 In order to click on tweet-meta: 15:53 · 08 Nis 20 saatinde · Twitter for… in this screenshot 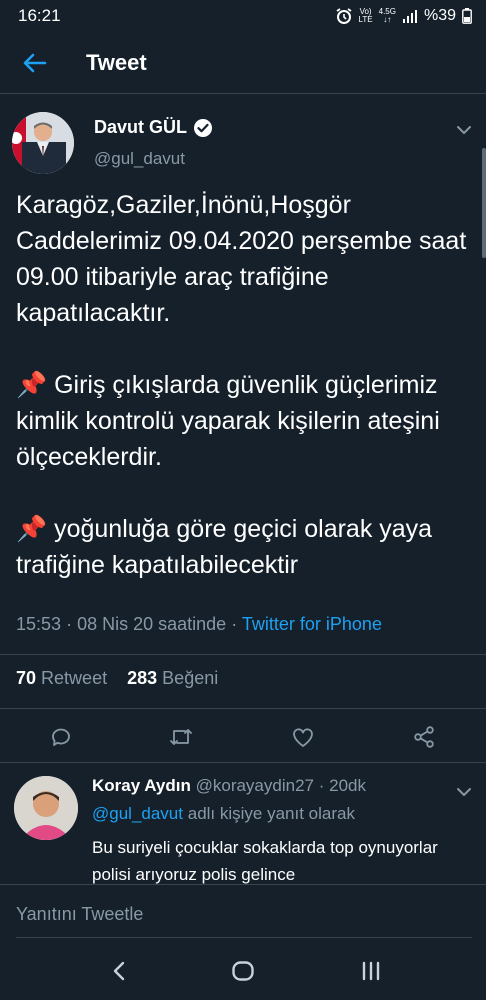, I will do `click(199, 624)`.